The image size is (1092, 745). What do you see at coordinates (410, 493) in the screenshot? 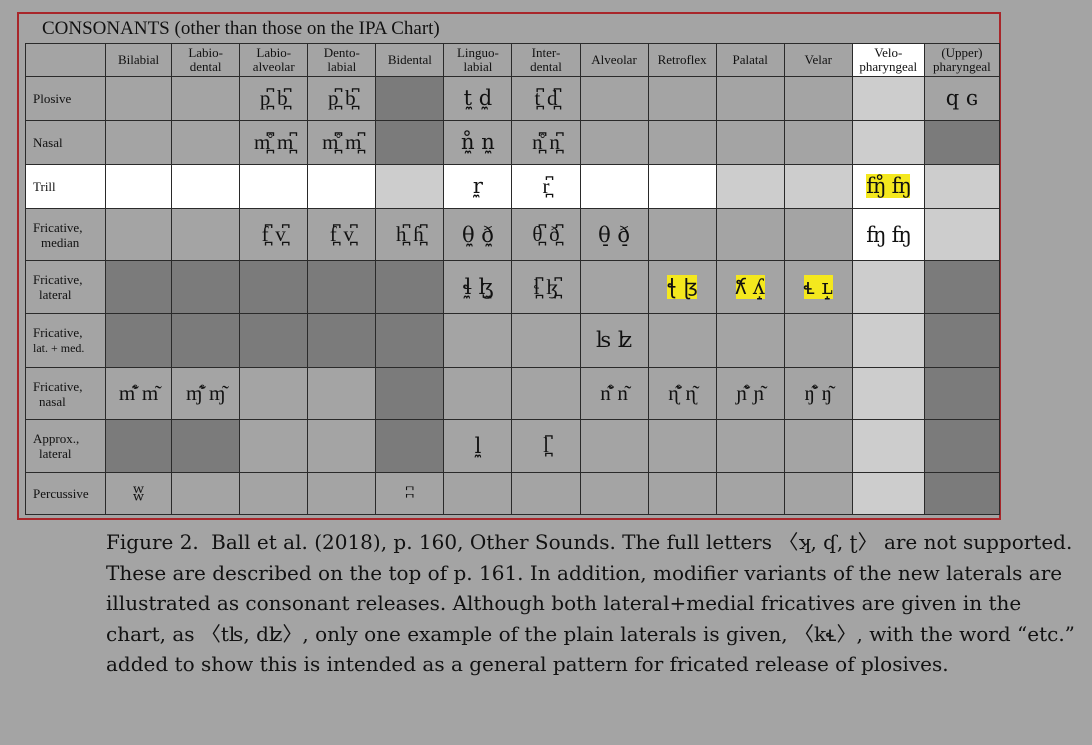
I see `cell: ʭ` at bounding box center [410, 493].